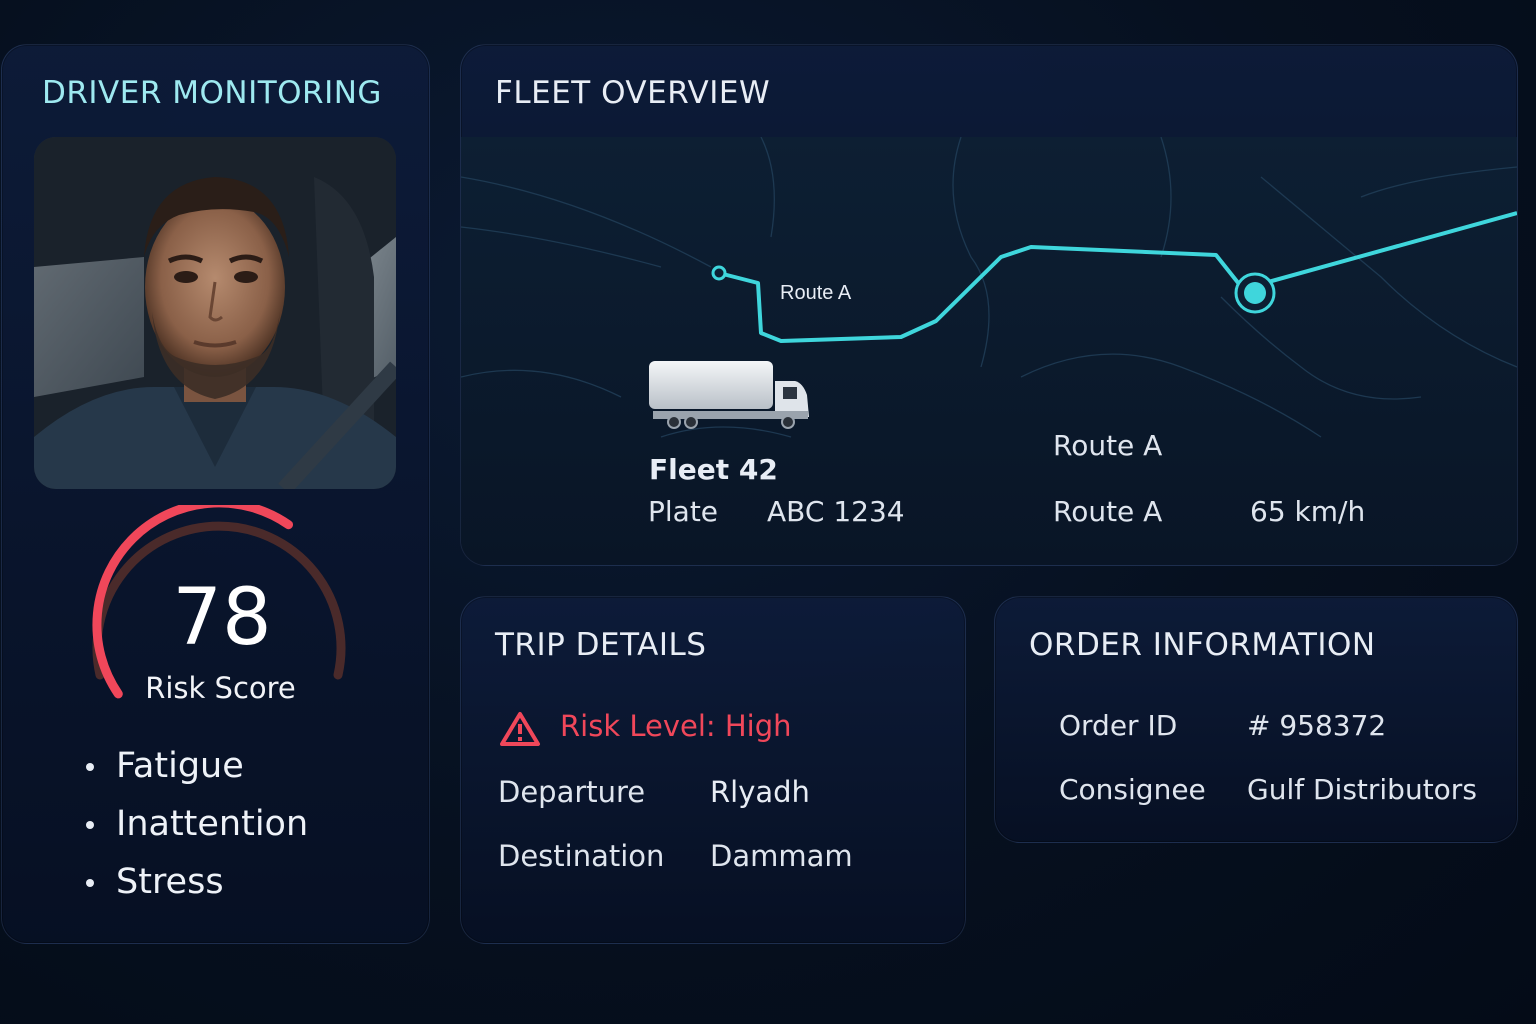 This screenshot has height=1024, width=1536. Describe the element at coordinates (212, 93) in the screenshot. I see `driver-monitoring-title: DRIVER MONITORING` at that location.